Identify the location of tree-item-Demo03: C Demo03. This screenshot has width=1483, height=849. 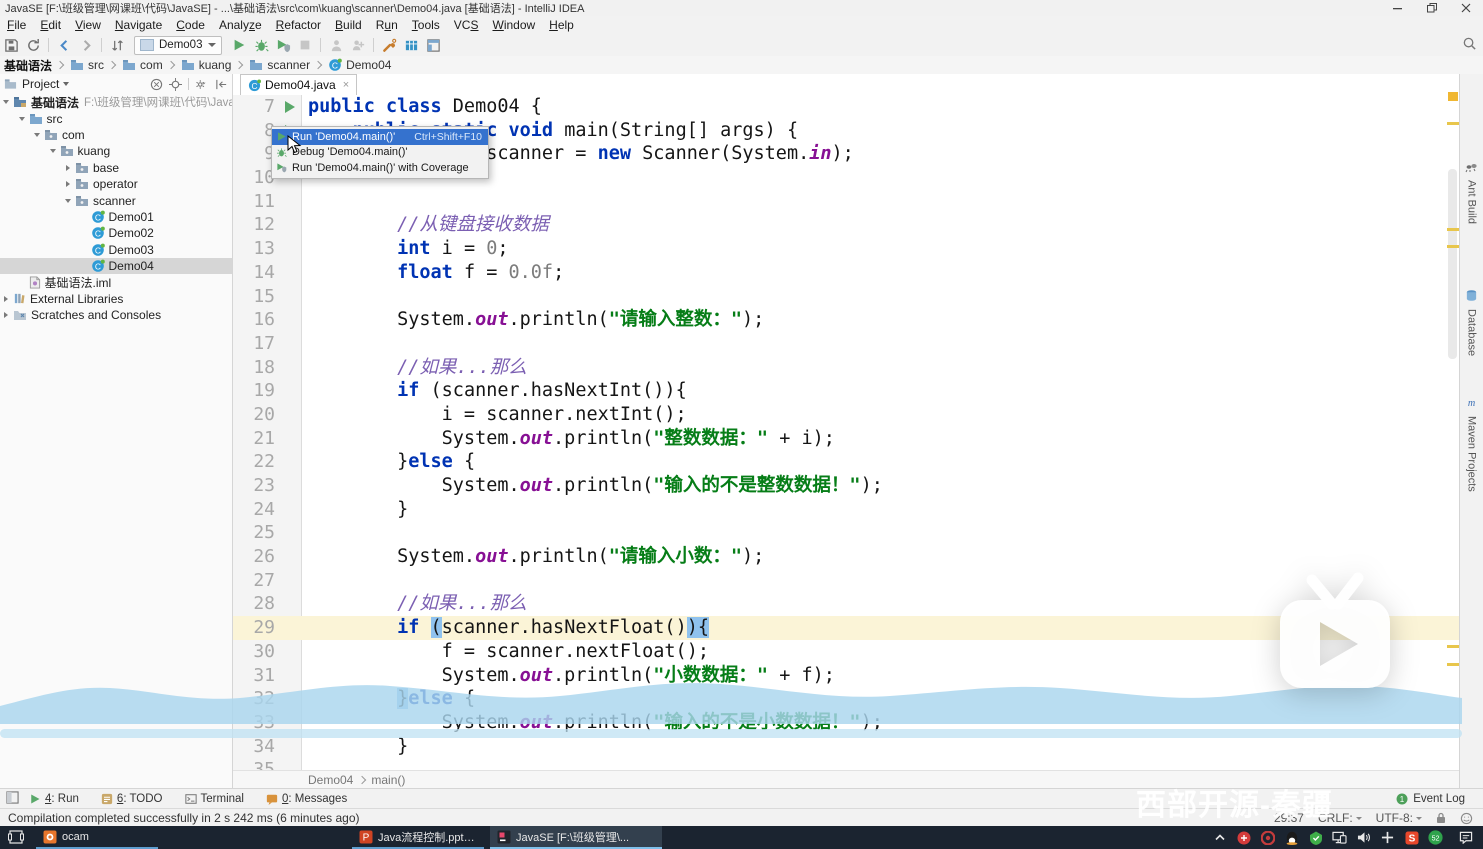
(116, 250).